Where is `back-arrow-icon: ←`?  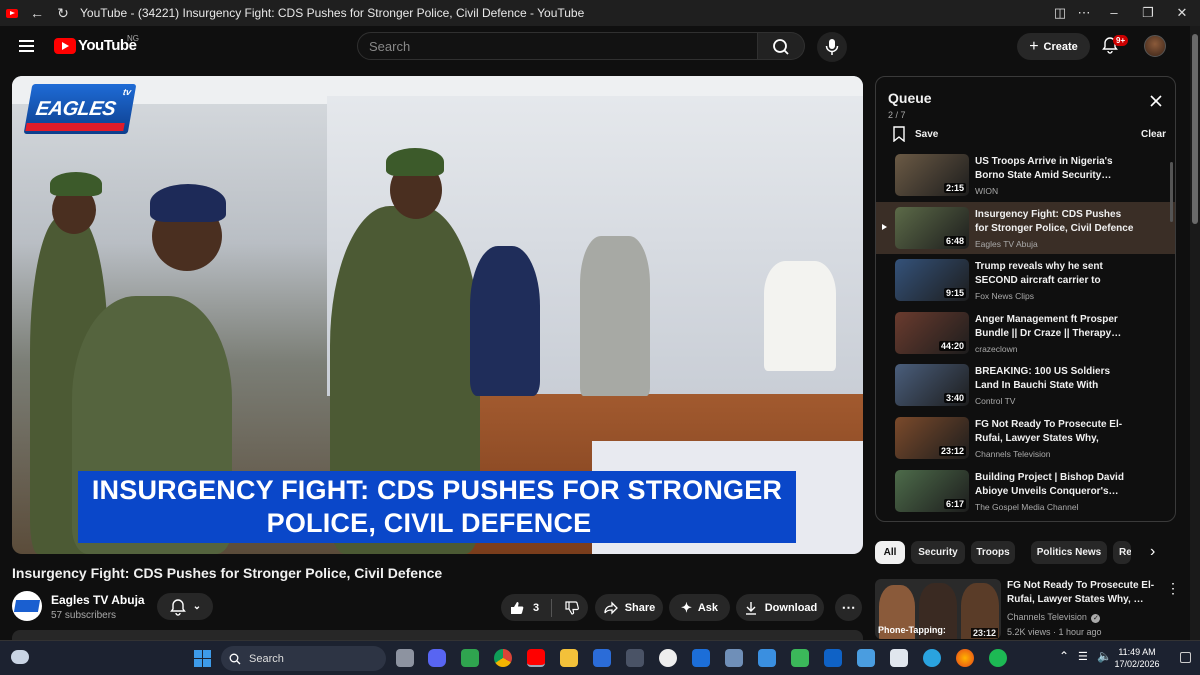 back-arrow-icon: ← is located at coordinates (37, 13).